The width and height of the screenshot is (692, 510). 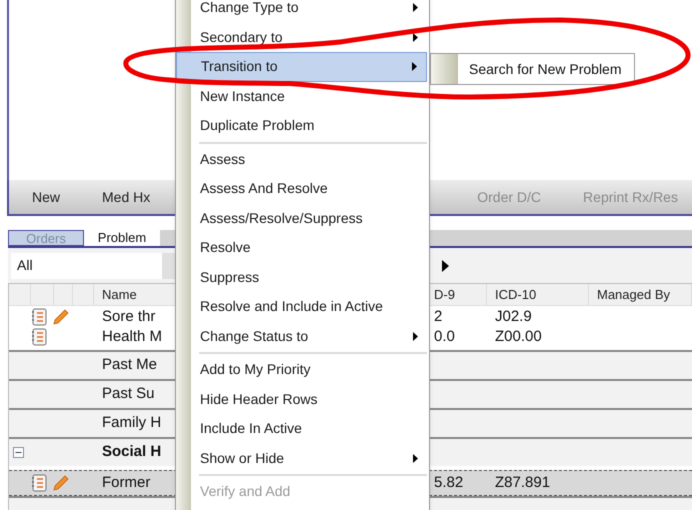 I want to click on group-row-label: Past Me, so click(x=130, y=365).